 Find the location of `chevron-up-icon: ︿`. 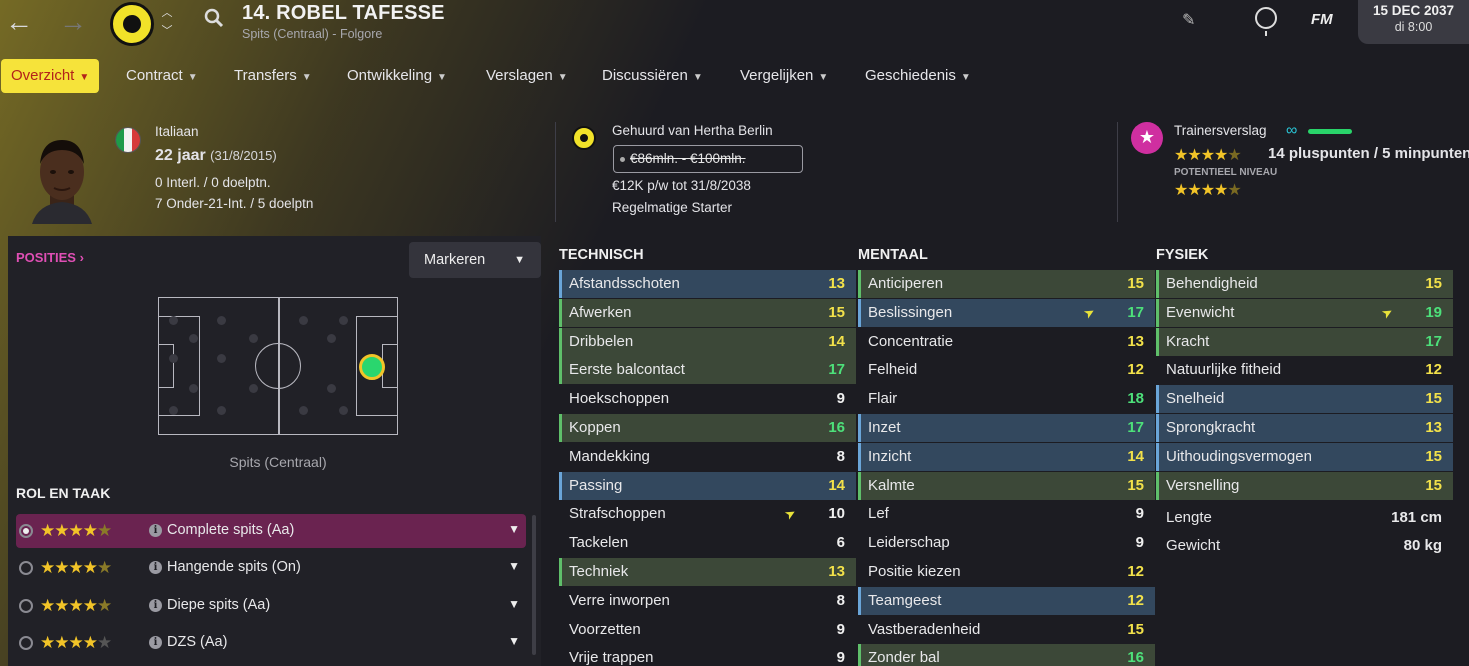

chevron-up-icon: ︿ is located at coordinates (167, 13).